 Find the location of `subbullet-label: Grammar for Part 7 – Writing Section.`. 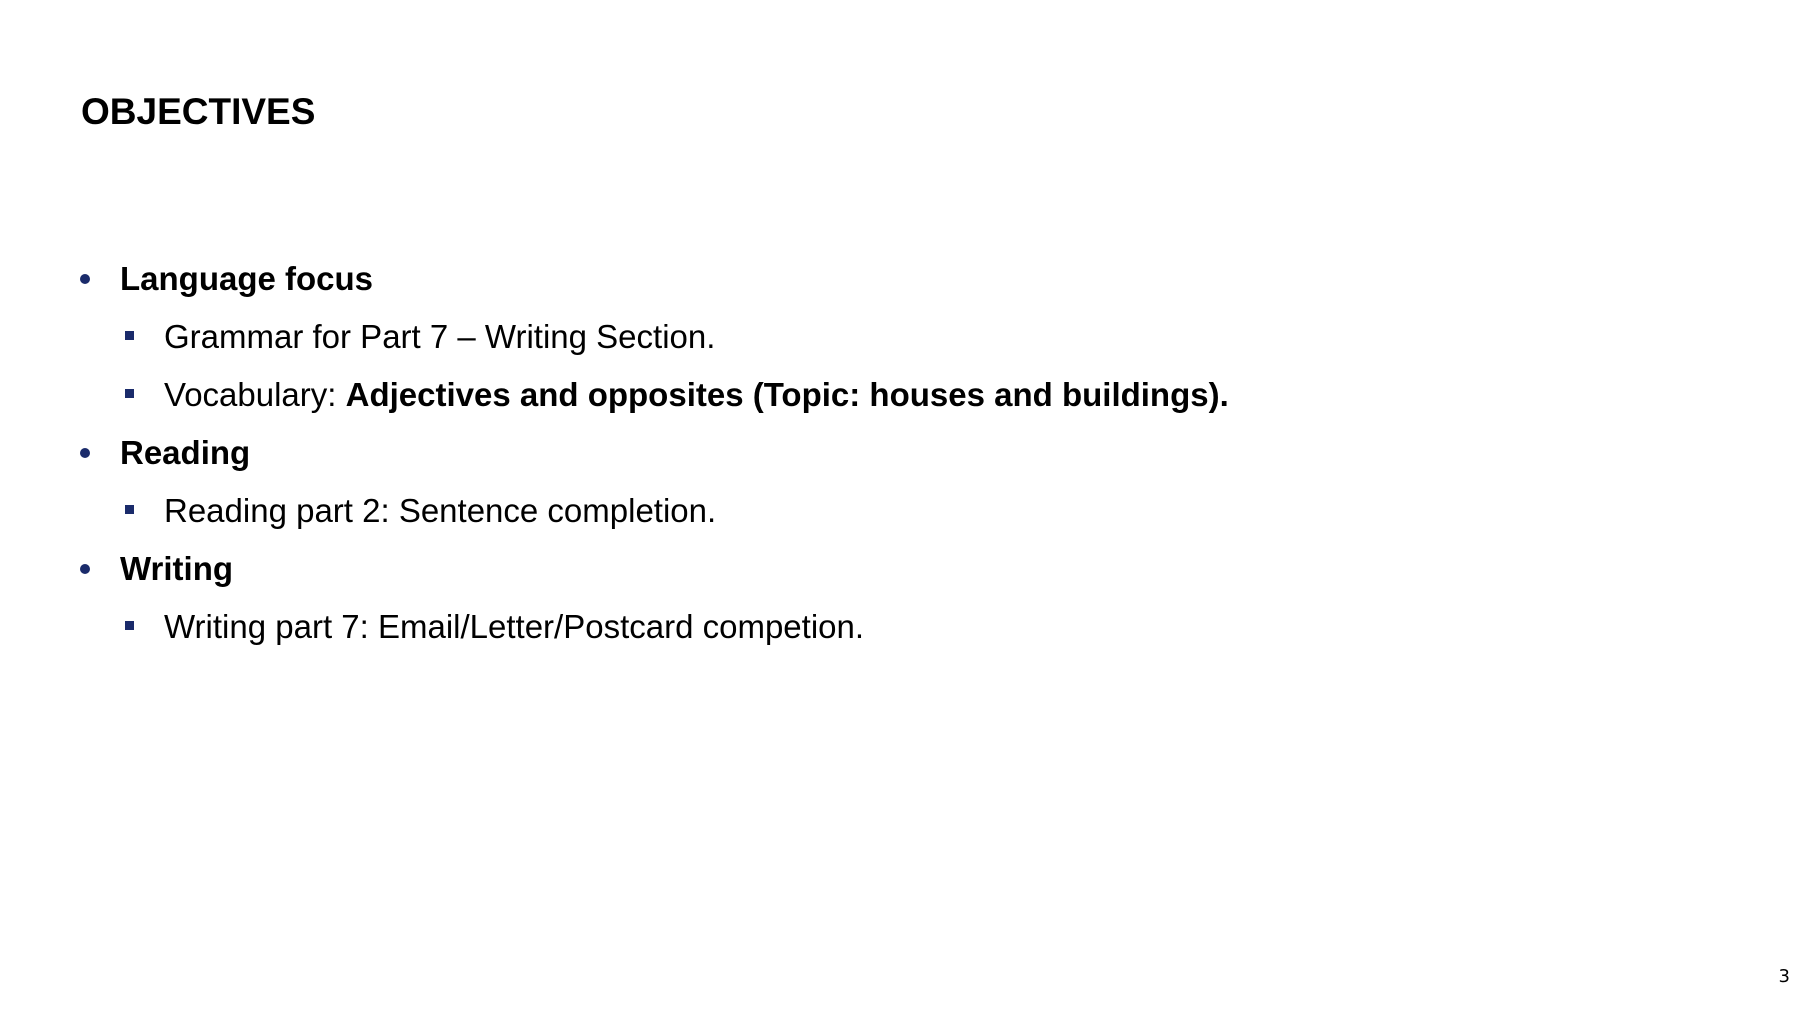

subbullet-label: Grammar for Part 7 – Writing Section. is located at coordinates (440, 336).